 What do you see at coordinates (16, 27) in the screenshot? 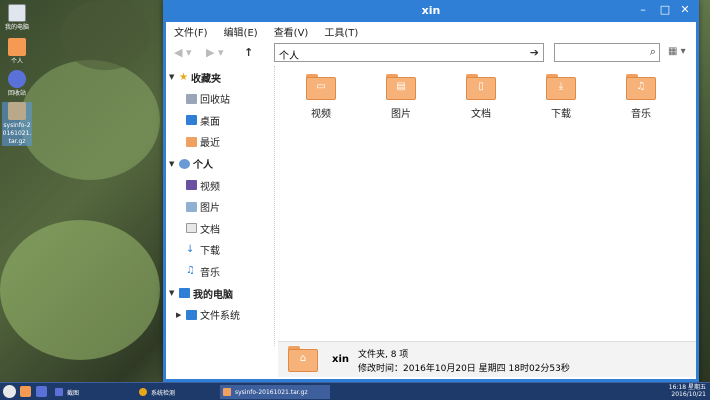
I see `desktop-icon-label: 我的电脑` at bounding box center [16, 27].